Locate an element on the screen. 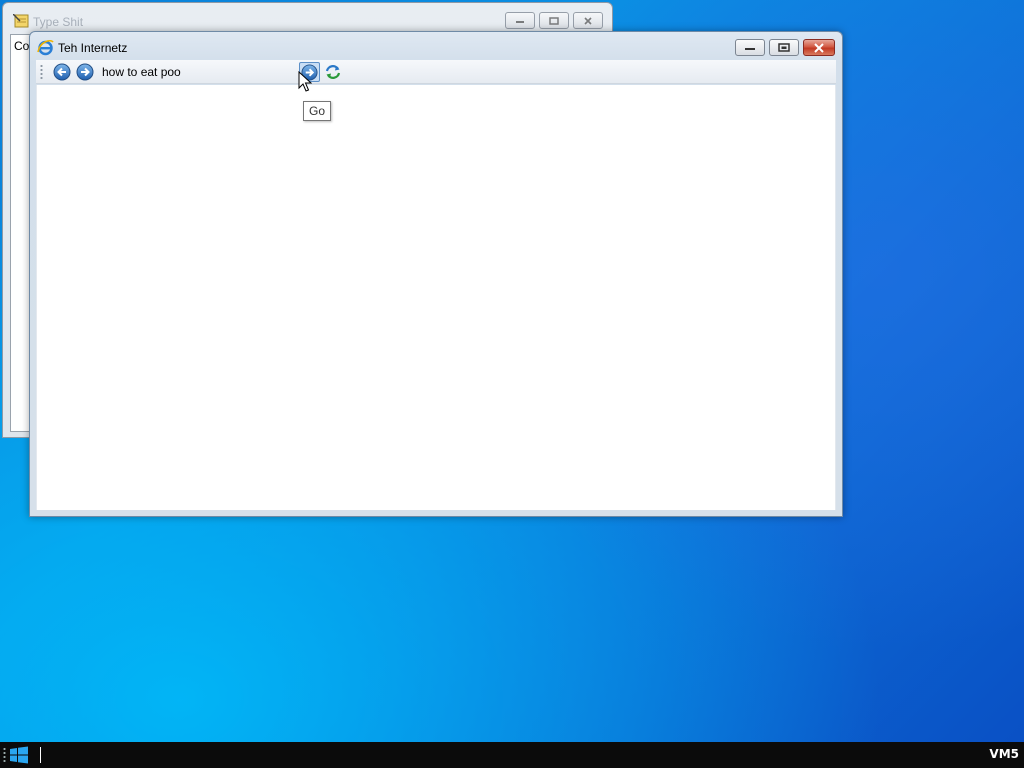  notepad-icon is located at coordinates (21, 21).